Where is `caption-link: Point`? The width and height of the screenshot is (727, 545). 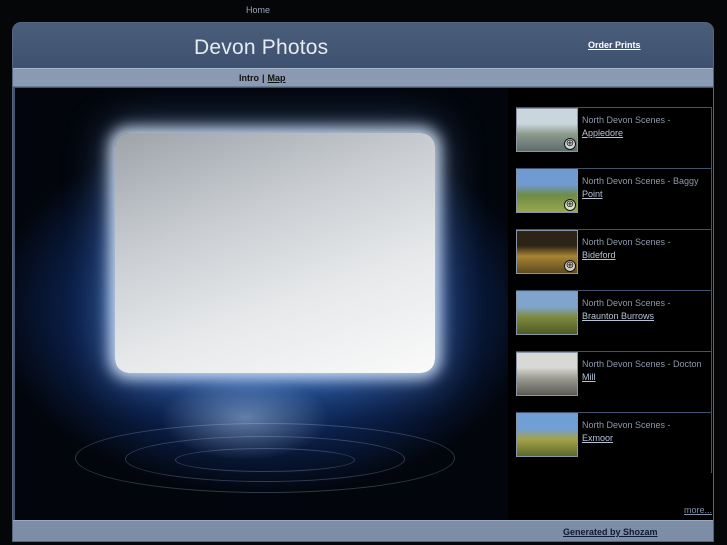
caption-link: Point is located at coordinates (592, 194).